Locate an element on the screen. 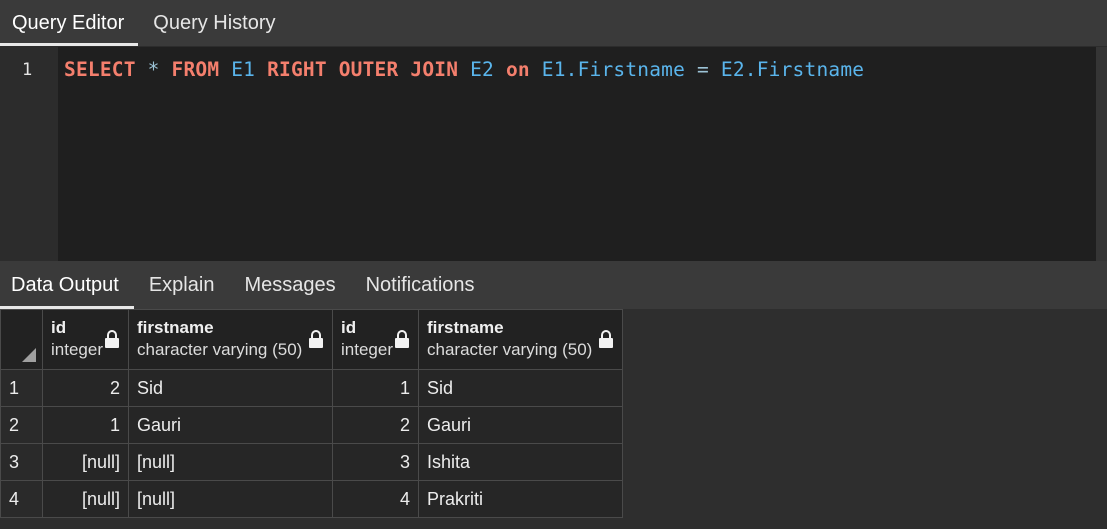 The image size is (1107, 529). keyword-right: RIGHT is located at coordinates (297, 69).